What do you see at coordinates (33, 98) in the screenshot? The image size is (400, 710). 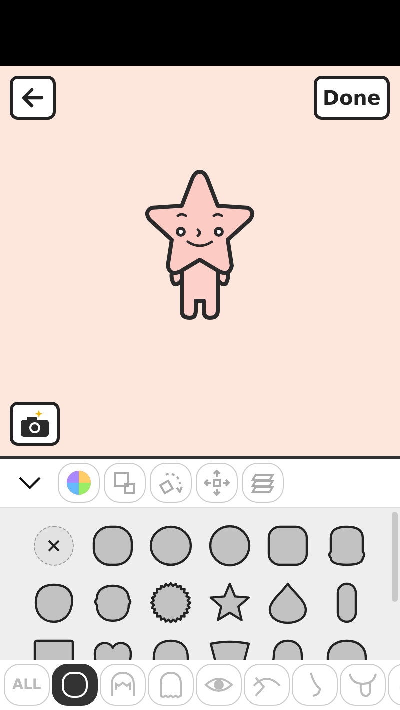 I see `back-button` at bounding box center [33, 98].